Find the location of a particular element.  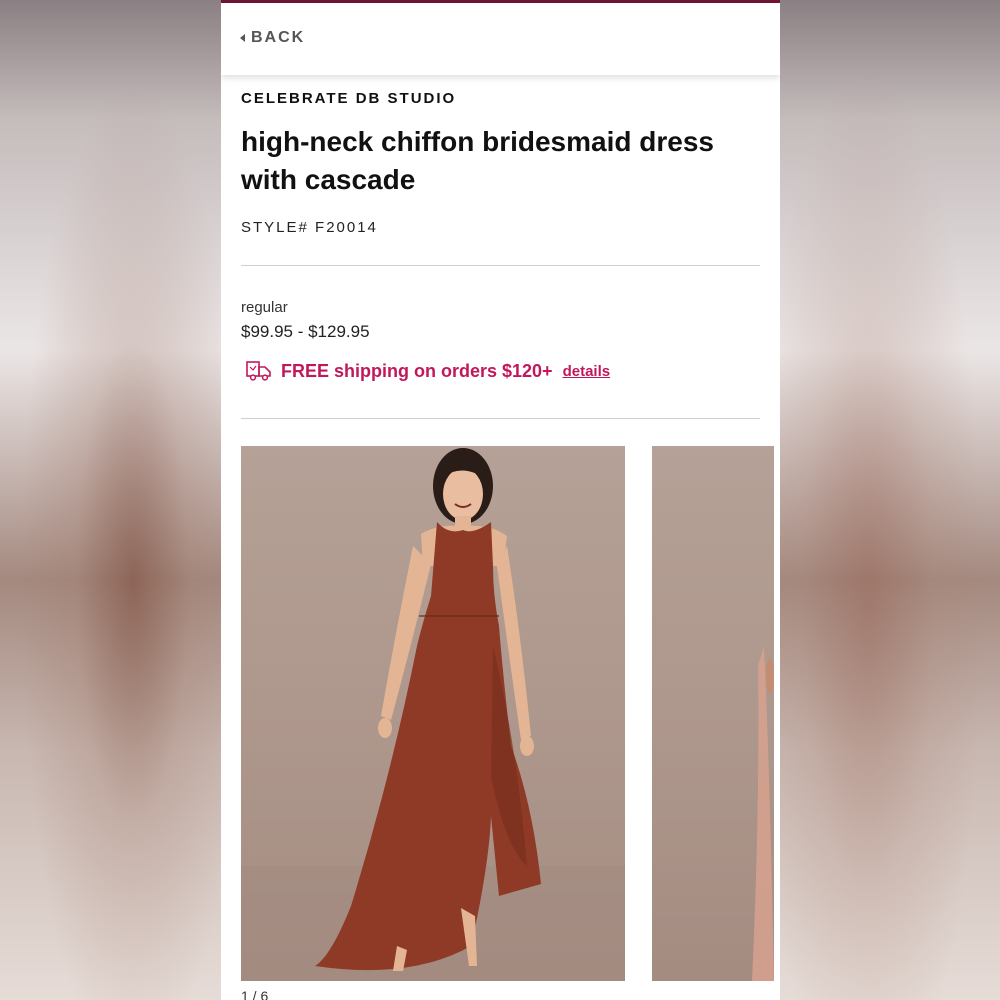

free-shipping-banner: FREE shipping on orders $120+ details is located at coordinates (427, 371).